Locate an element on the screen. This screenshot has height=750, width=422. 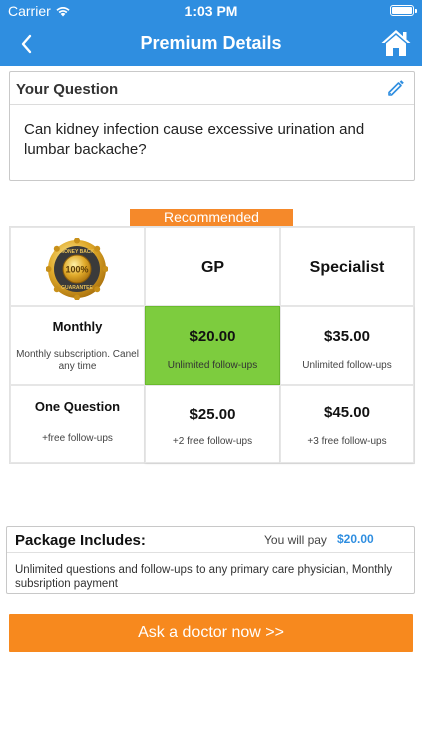
price-monthly-specialist: $35.00 is located at coordinates (347, 336).